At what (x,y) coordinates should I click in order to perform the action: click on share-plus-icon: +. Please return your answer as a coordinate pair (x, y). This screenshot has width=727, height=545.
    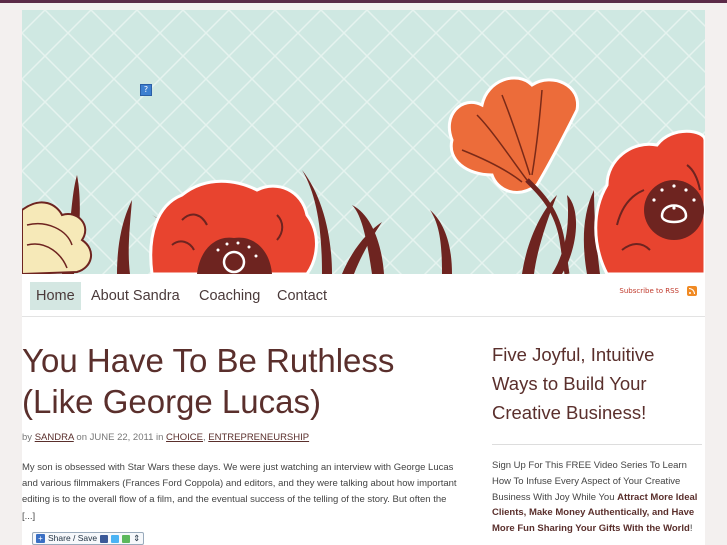
    Looking at the image, I should click on (40, 538).